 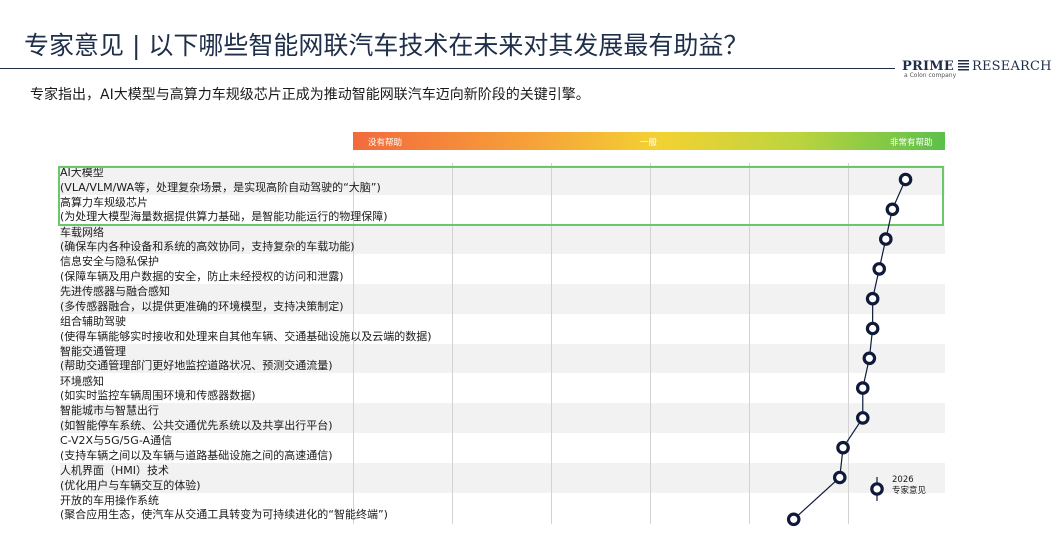 I want to click on legend-series-name: 专家意见, so click(x=909, y=491).